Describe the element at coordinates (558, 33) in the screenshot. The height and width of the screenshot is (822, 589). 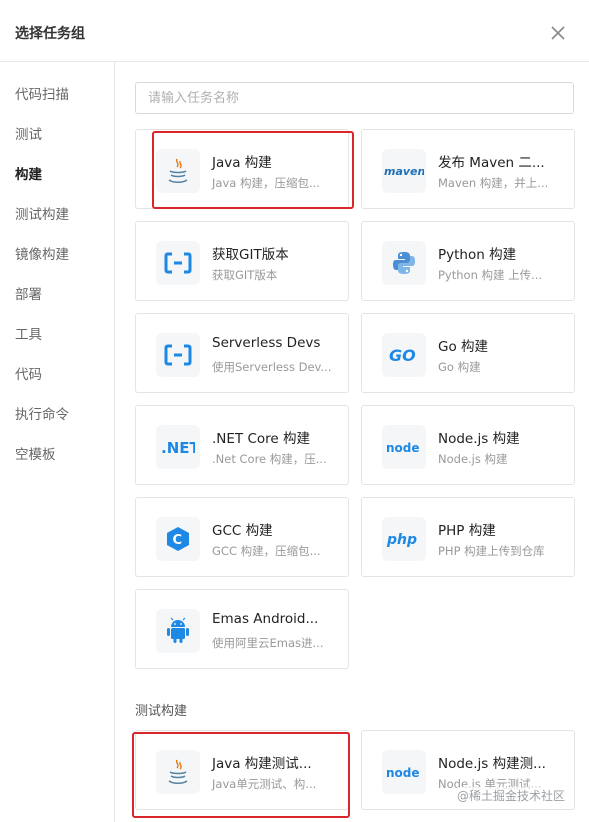
I see `close-icon` at that location.